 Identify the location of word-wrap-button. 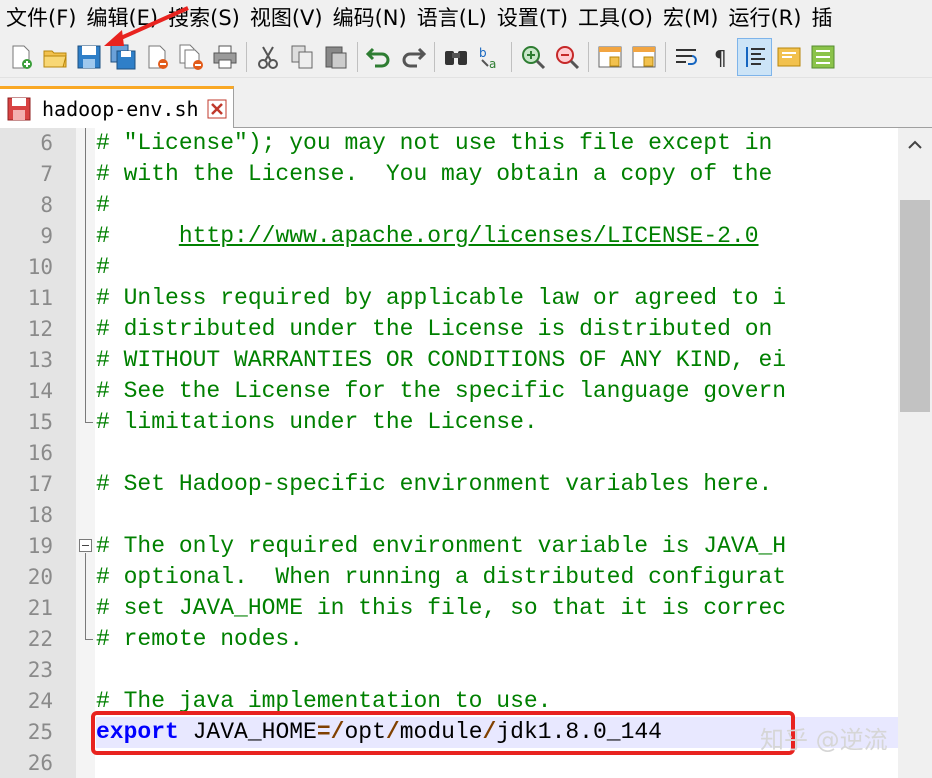
(686, 57).